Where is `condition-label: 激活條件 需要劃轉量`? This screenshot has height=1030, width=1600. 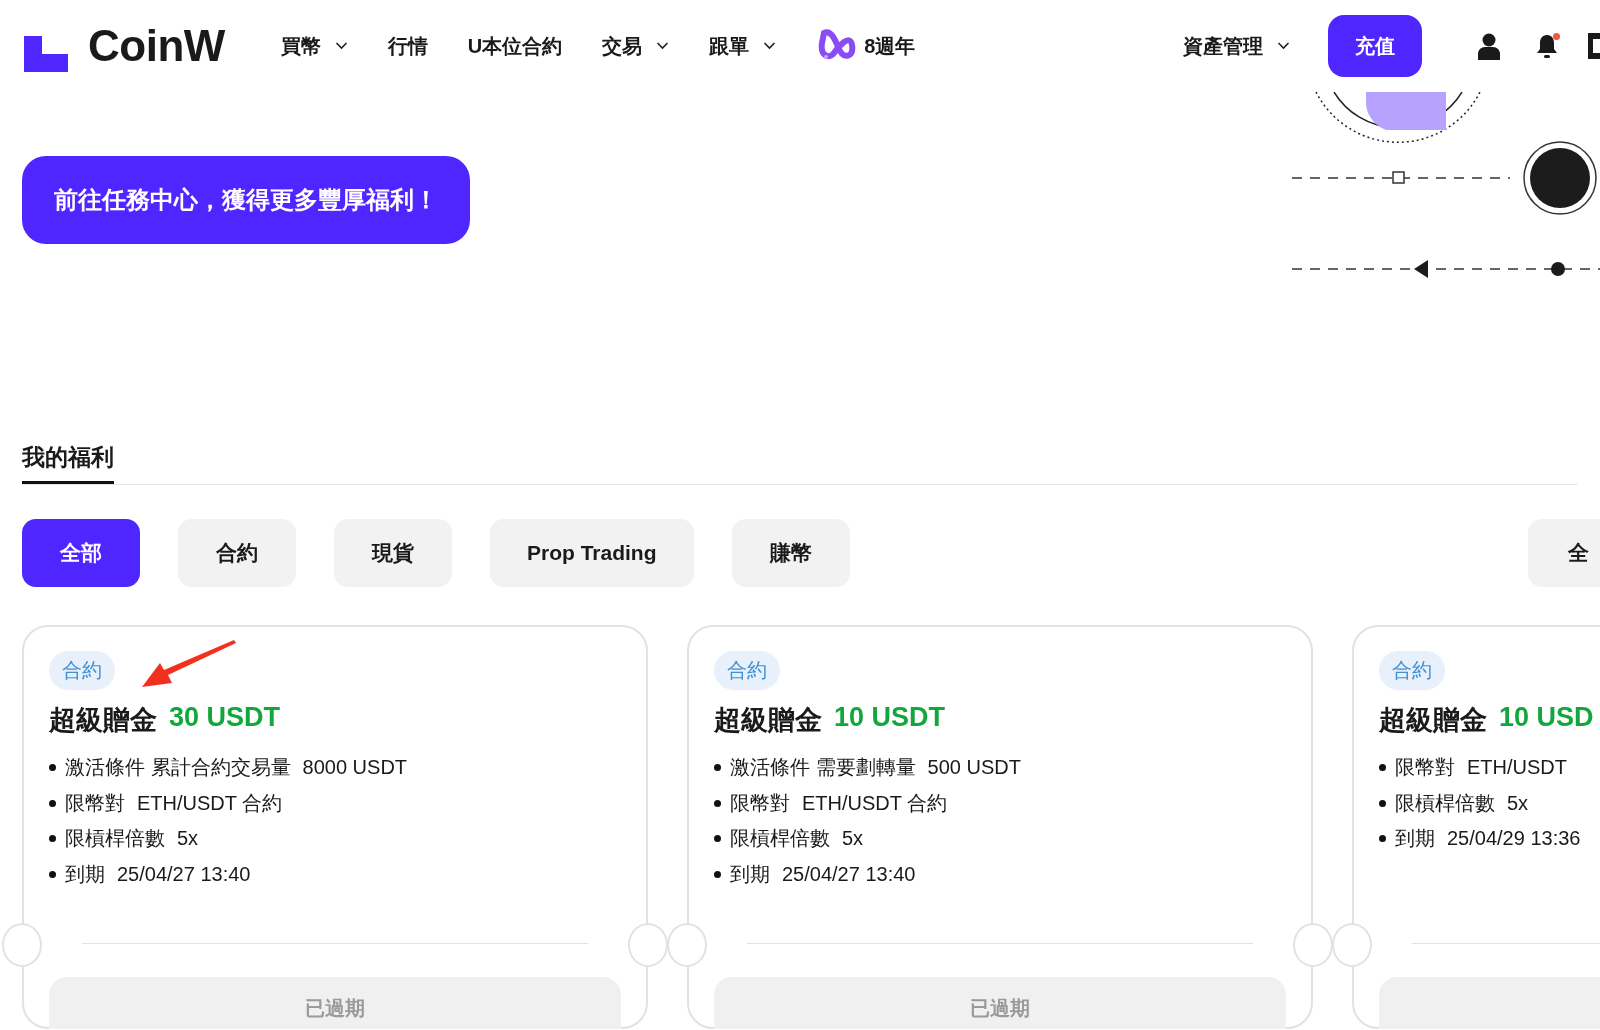 condition-label: 激活條件 需要劃轉量 is located at coordinates (823, 768).